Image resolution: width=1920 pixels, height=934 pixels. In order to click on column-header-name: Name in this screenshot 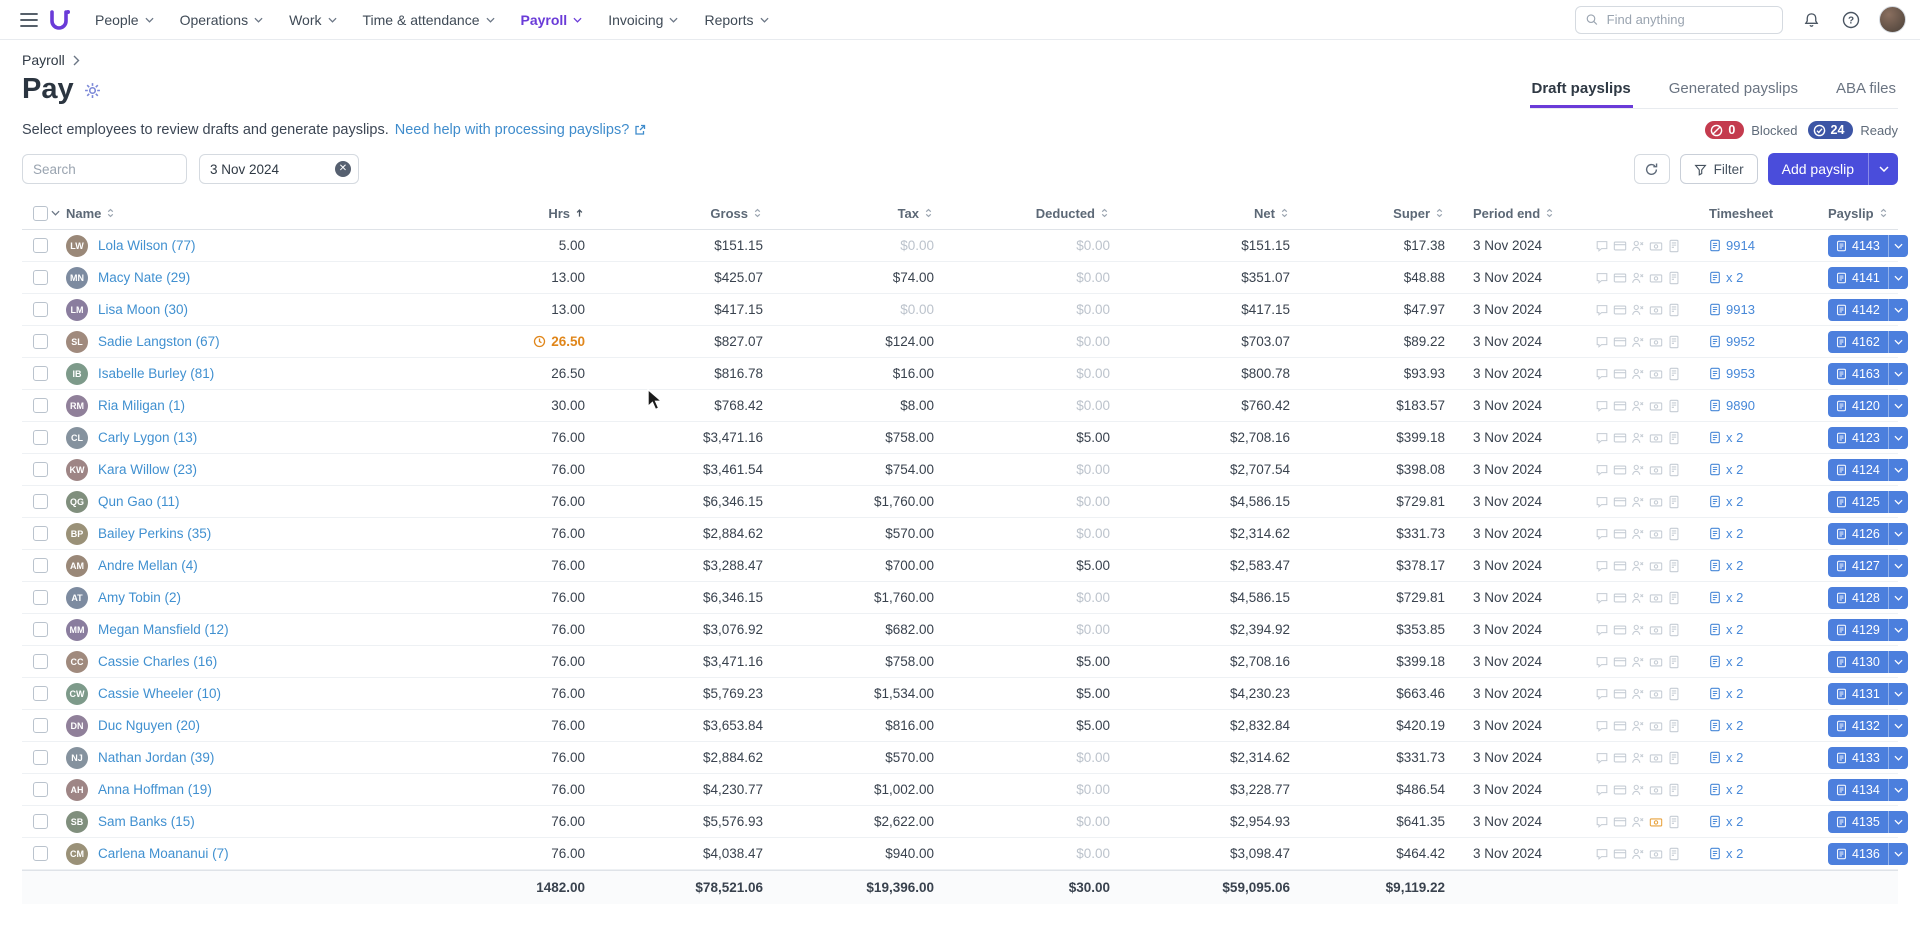, I will do `click(231, 213)`.